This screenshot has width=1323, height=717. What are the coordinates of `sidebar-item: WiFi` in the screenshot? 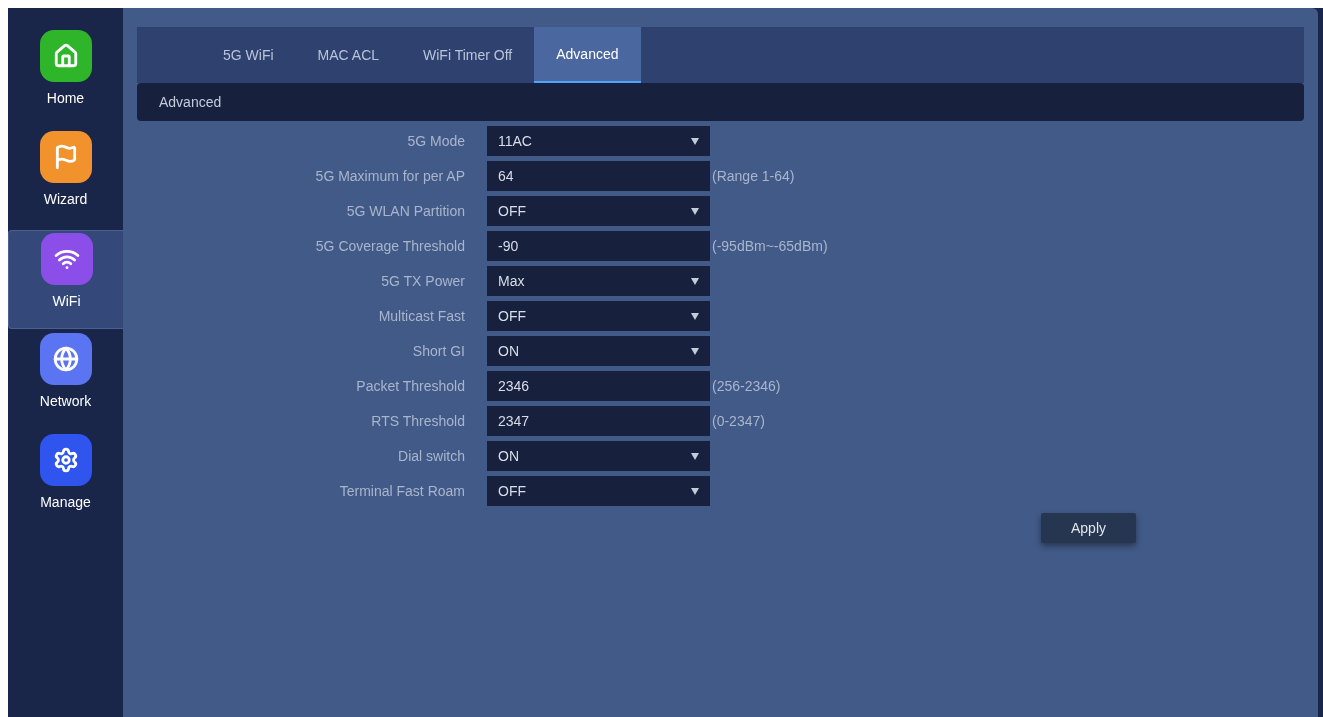 It's located at (66, 279).